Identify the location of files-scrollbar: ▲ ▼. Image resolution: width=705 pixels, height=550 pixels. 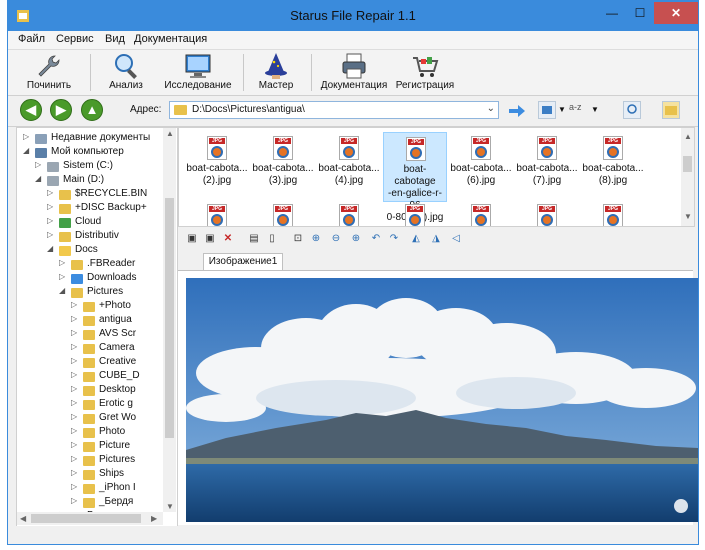
(687, 177).